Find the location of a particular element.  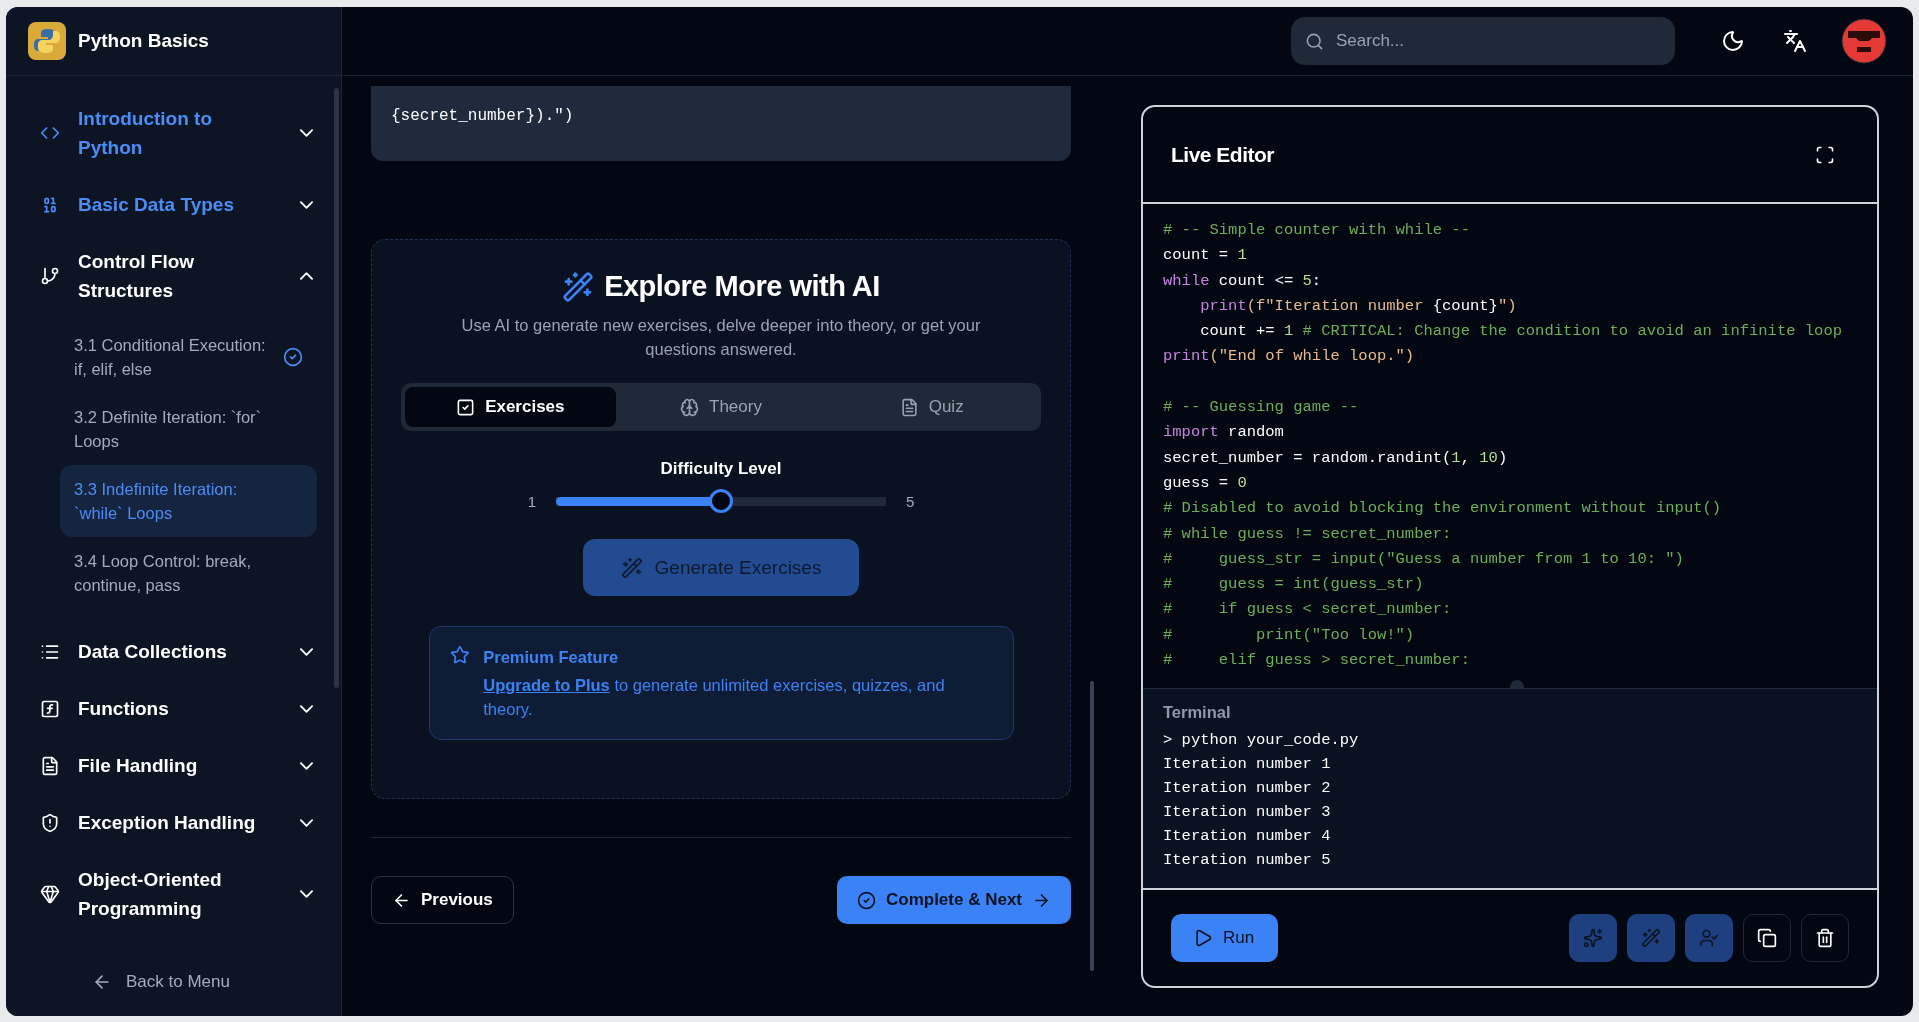

previous-button: Previous is located at coordinates (442, 900).